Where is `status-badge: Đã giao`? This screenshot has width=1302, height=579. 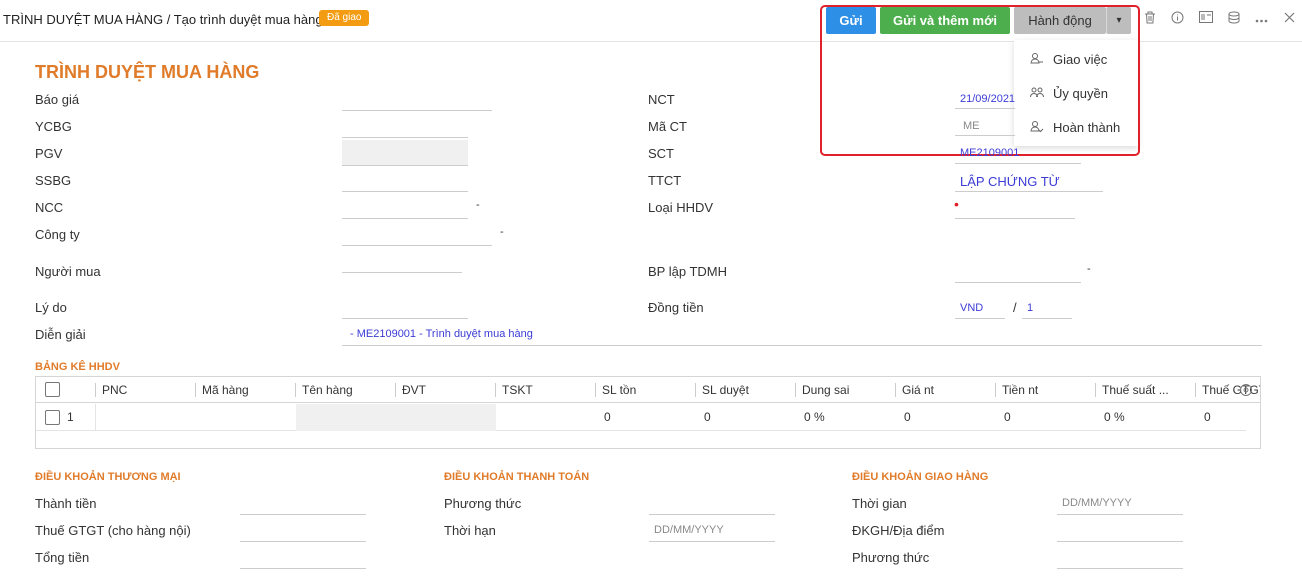
status-badge: Đã giao is located at coordinates (344, 18).